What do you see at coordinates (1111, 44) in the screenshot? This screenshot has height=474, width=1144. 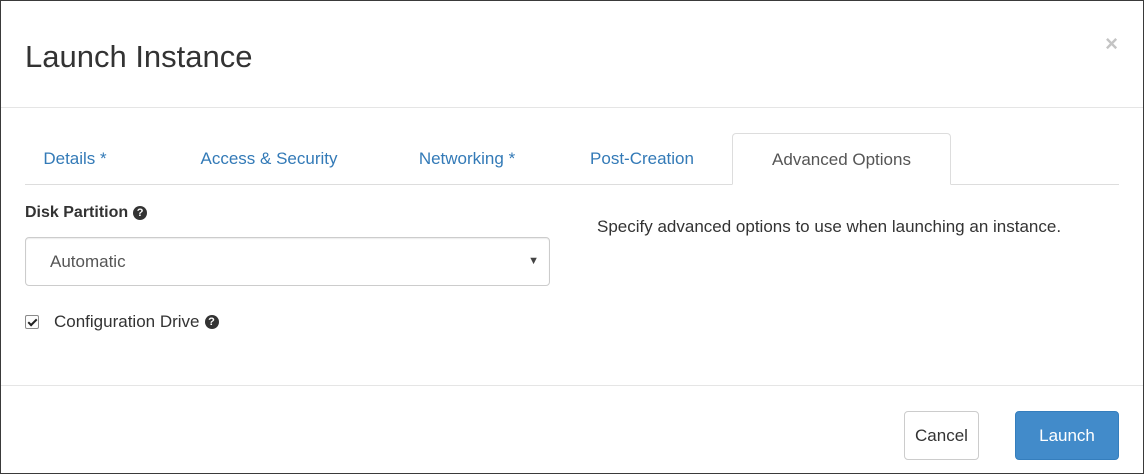 I see `close-icon: ×` at bounding box center [1111, 44].